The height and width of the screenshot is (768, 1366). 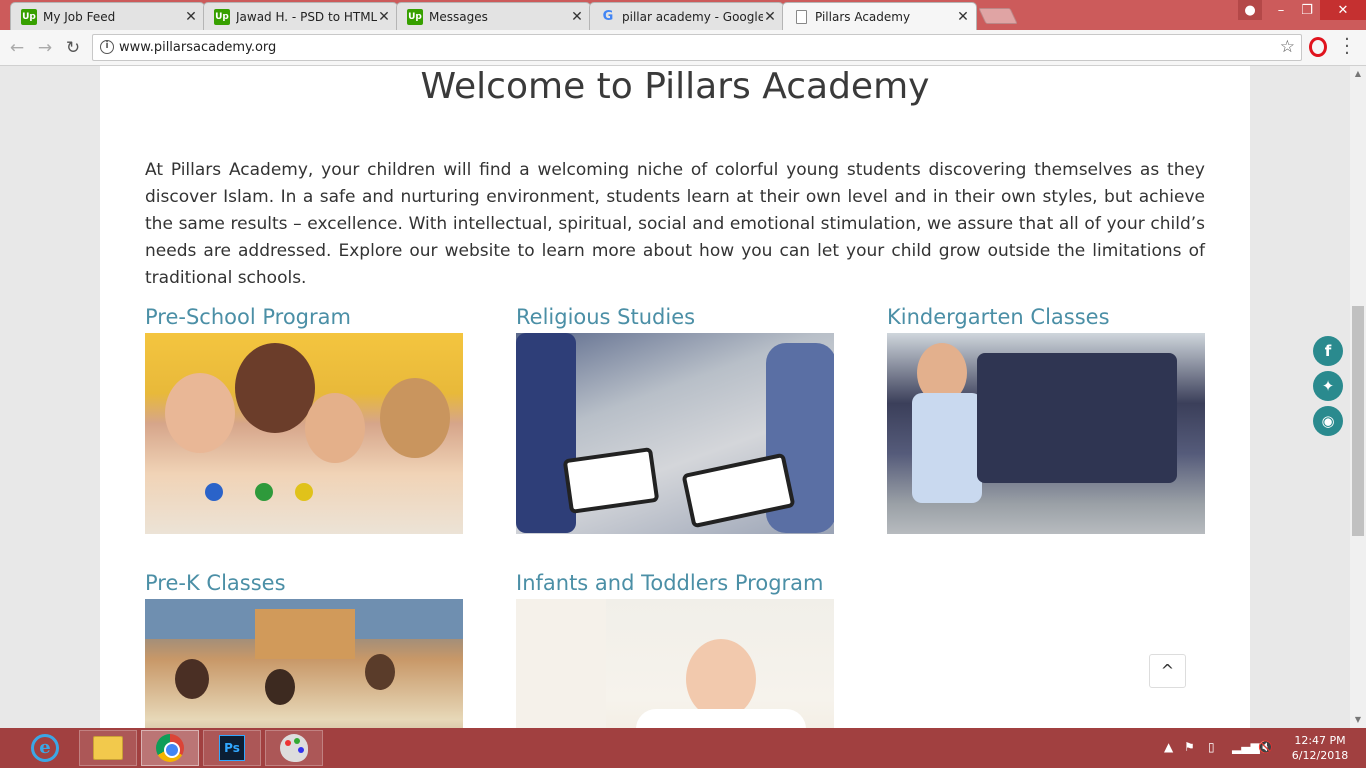 What do you see at coordinates (863, 16) in the screenshot?
I see `tab-label: Pillars Academy` at bounding box center [863, 16].